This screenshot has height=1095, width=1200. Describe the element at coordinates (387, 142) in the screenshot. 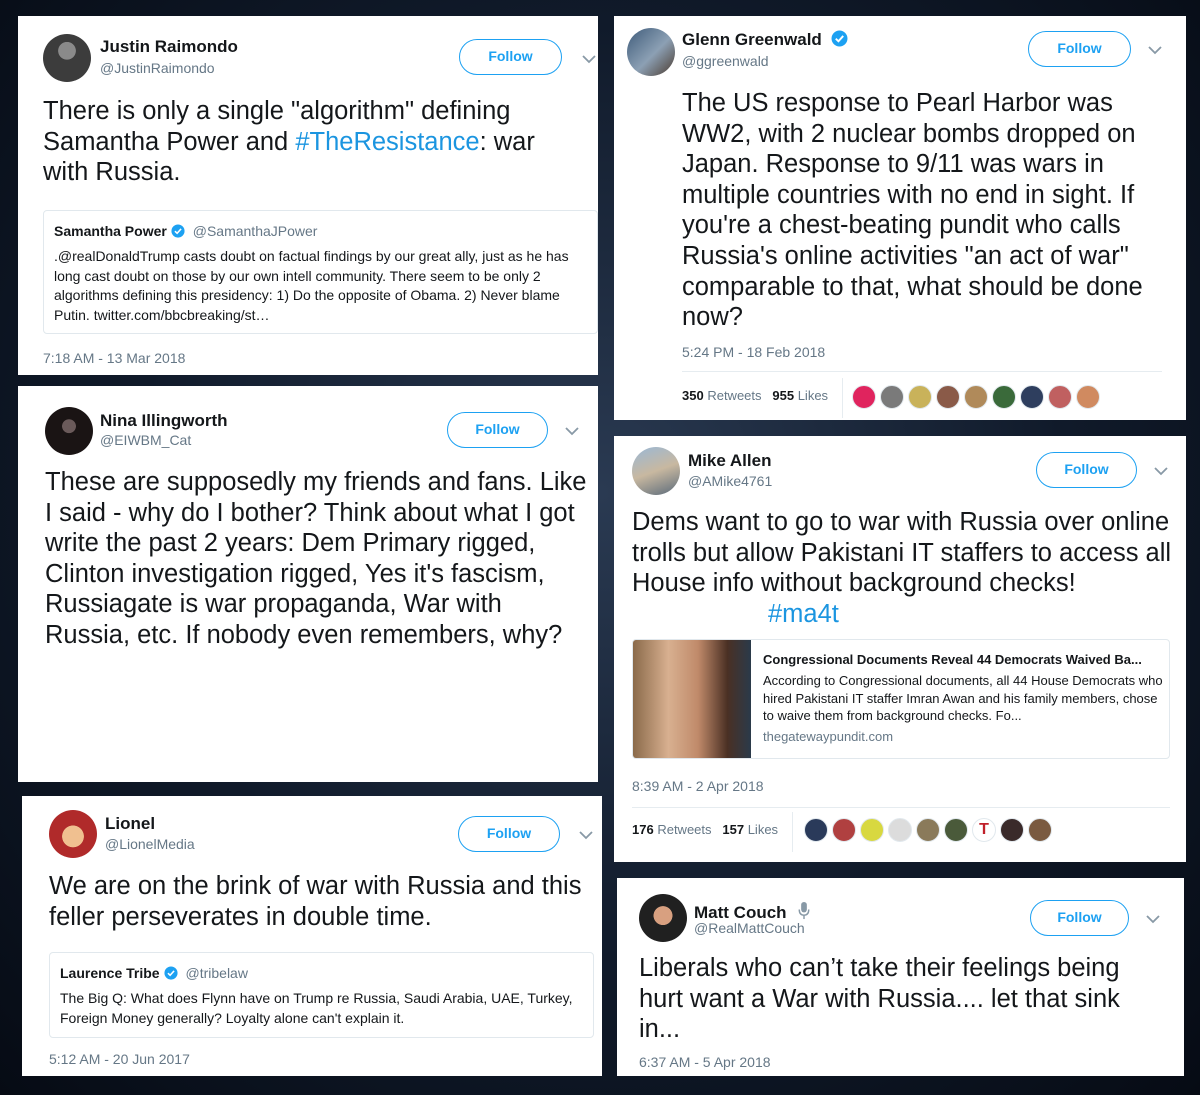

I see `hashtag-link: #TheResistance` at that location.